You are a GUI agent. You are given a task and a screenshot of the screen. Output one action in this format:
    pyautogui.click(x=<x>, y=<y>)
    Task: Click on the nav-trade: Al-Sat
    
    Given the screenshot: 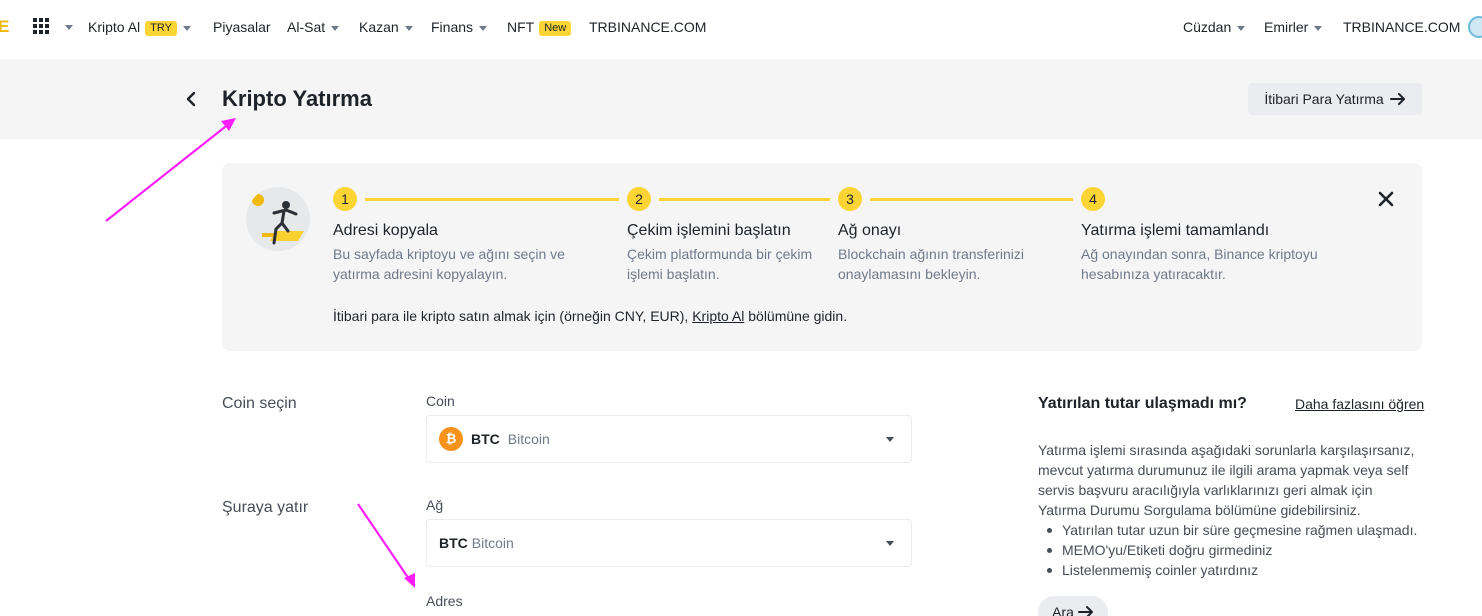 What is the action you would take?
    pyautogui.click(x=313, y=27)
    